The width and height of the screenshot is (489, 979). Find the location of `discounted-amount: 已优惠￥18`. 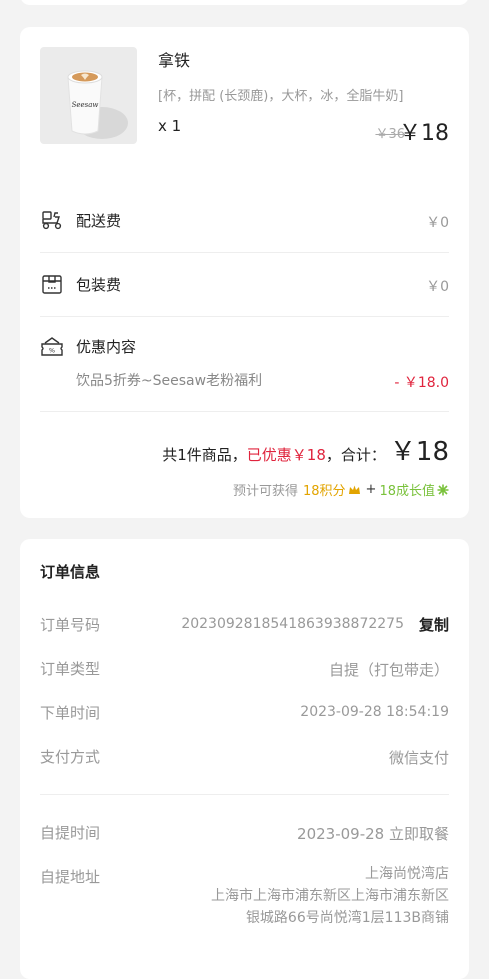

discounted-amount: 已优惠￥18 is located at coordinates (286, 455).